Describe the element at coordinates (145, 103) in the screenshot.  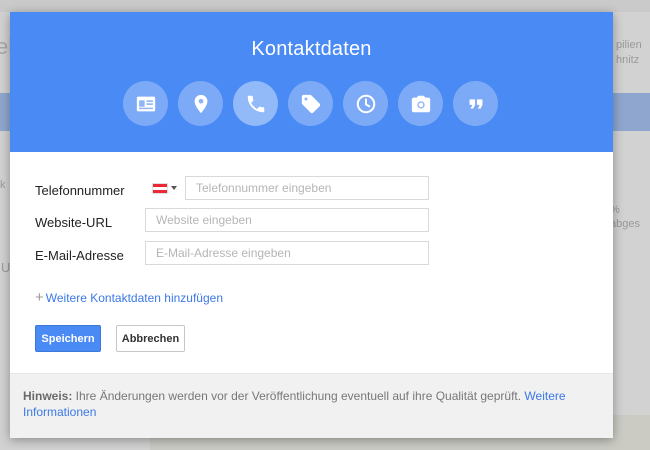
I see `contact-card-icon` at that location.